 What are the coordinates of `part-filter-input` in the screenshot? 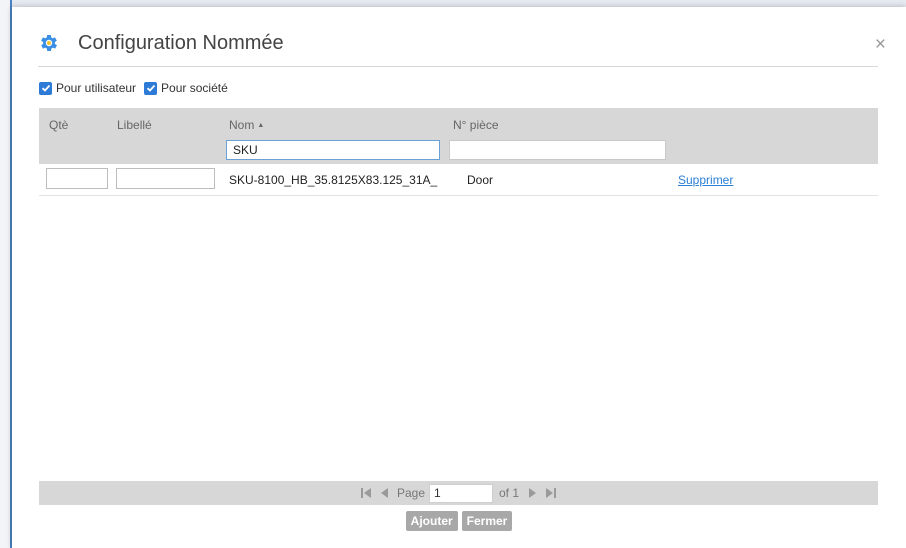 It's located at (557, 150).